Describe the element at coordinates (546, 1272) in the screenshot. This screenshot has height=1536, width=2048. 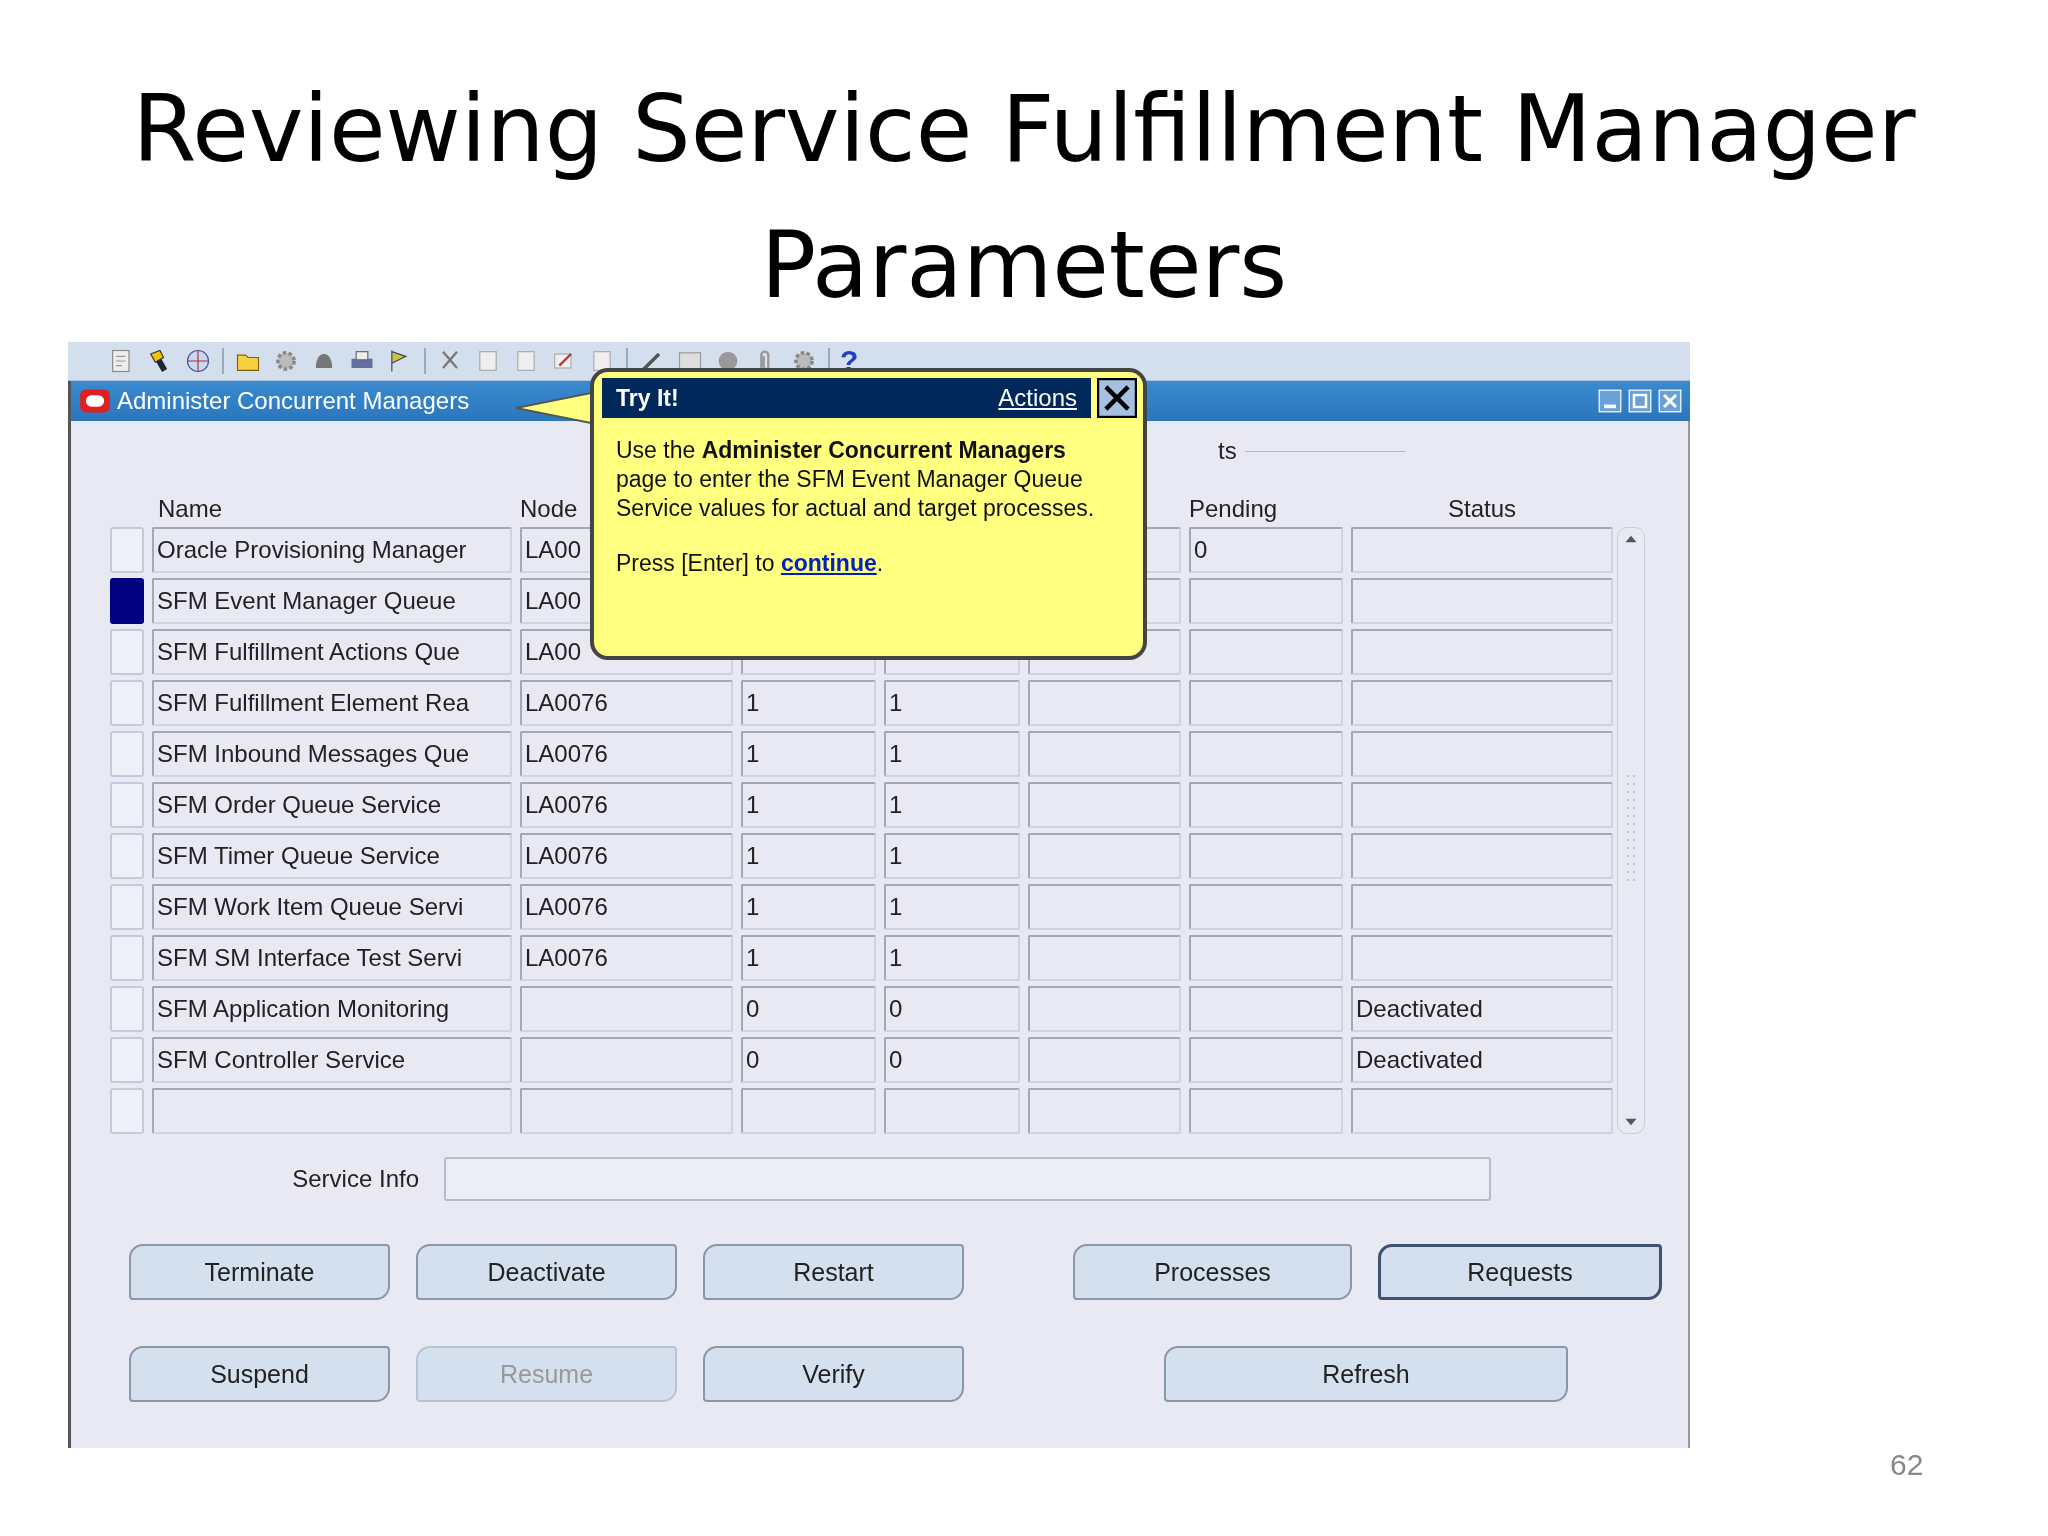
I see `action-button: Deactivate` at that location.